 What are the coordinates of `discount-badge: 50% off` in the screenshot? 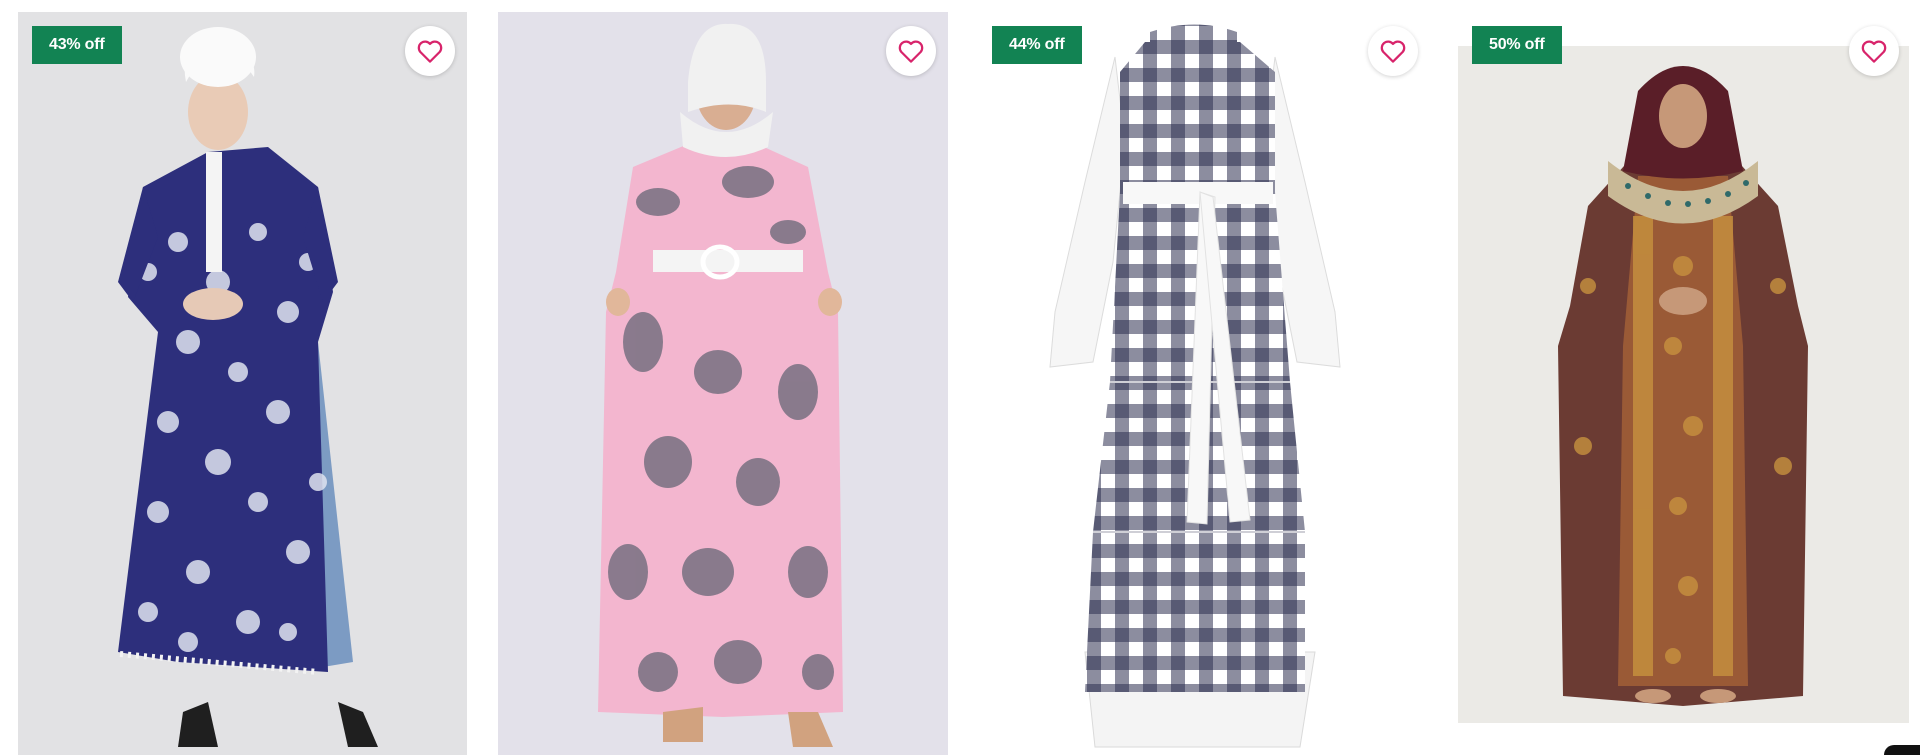 It's located at (1517, 45).